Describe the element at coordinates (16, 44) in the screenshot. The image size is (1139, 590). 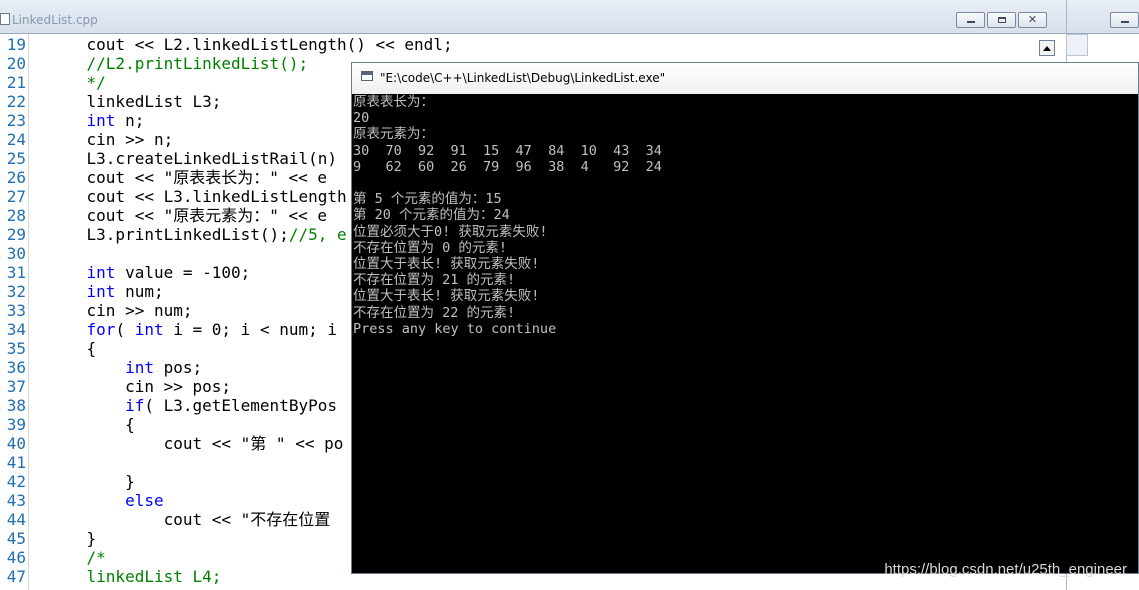
I see `line-number: 19` at that location.